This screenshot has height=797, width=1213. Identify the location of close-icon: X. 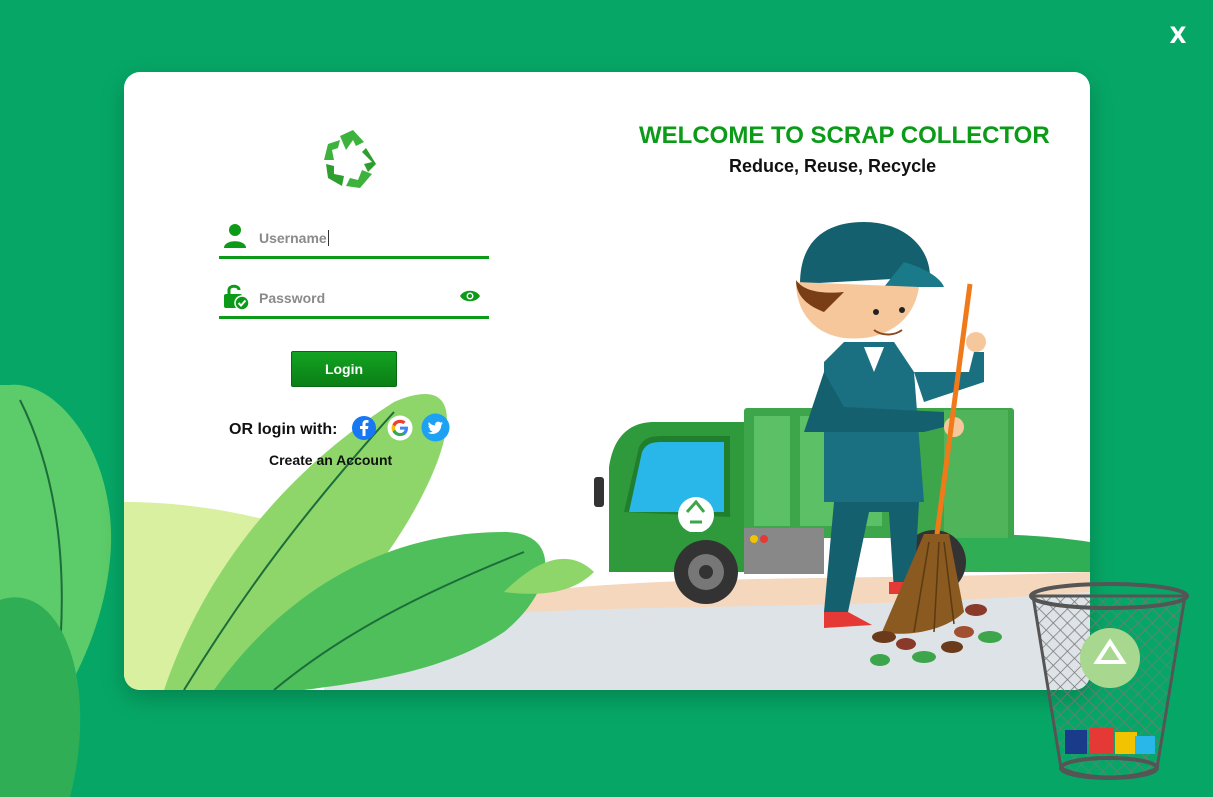
(1178, 37).